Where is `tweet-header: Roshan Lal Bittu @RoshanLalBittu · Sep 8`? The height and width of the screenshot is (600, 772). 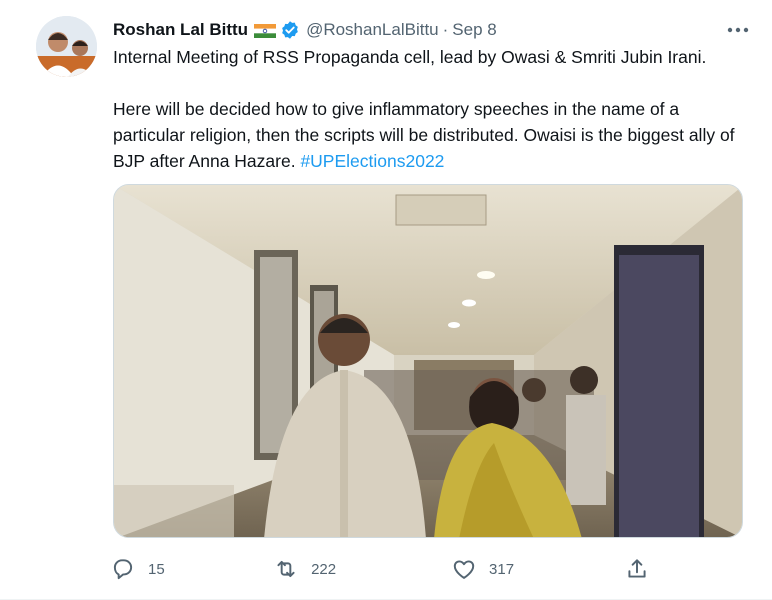
tweet-header: Roshan Lal Bittu @RoshanLalBittu · Sep 8 is located at coordinates (432, 30).